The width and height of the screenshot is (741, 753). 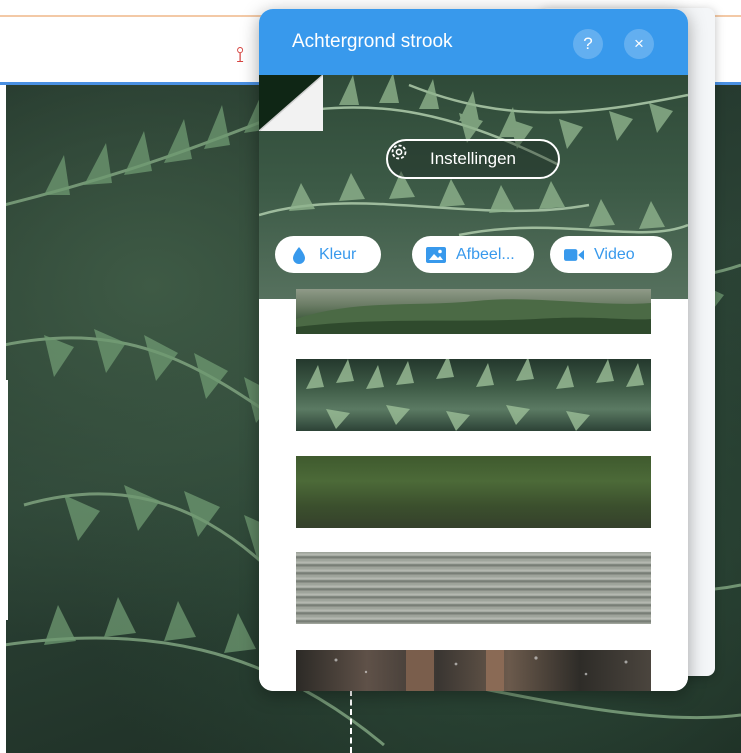 I want to click on thumbnail-mountains, so click(x=473, y=311).